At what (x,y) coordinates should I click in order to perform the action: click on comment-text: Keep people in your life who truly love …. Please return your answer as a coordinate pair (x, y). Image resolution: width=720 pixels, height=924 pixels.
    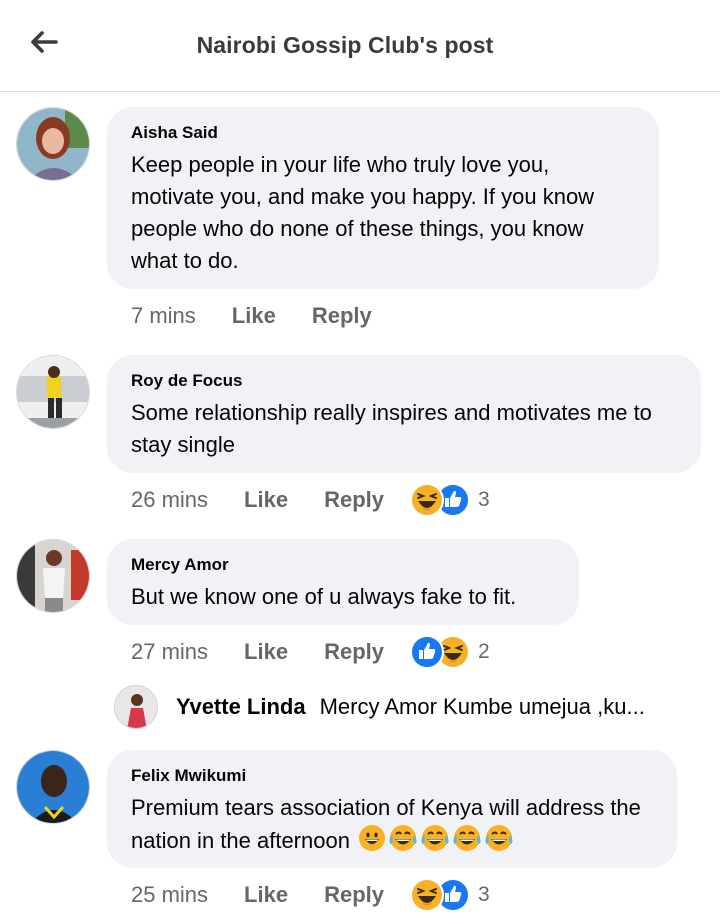
    Looking at the image, I should click on (363, 212).